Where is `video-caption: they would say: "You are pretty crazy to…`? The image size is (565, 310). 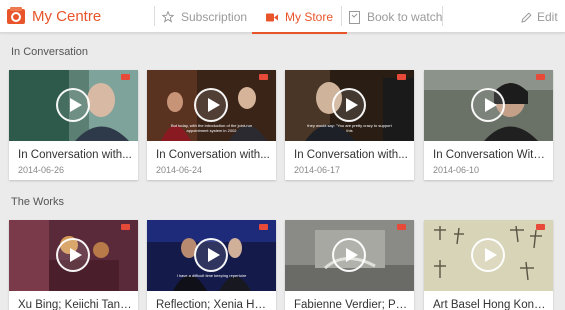 video-caption: they would say: "You are pretty crazy to… is located at coordinates (349, 128).